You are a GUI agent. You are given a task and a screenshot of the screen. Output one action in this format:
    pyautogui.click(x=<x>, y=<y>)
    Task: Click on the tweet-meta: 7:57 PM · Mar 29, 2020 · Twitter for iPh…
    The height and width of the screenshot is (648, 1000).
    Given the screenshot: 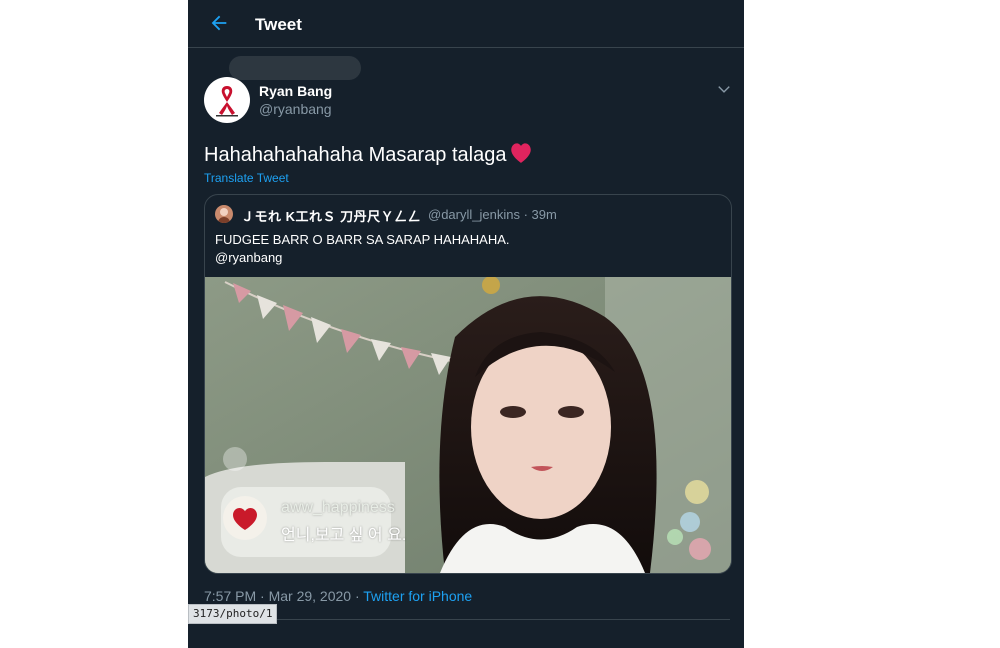 What is the action you would take?
    pyautogui.click(x=338, y=596)
    